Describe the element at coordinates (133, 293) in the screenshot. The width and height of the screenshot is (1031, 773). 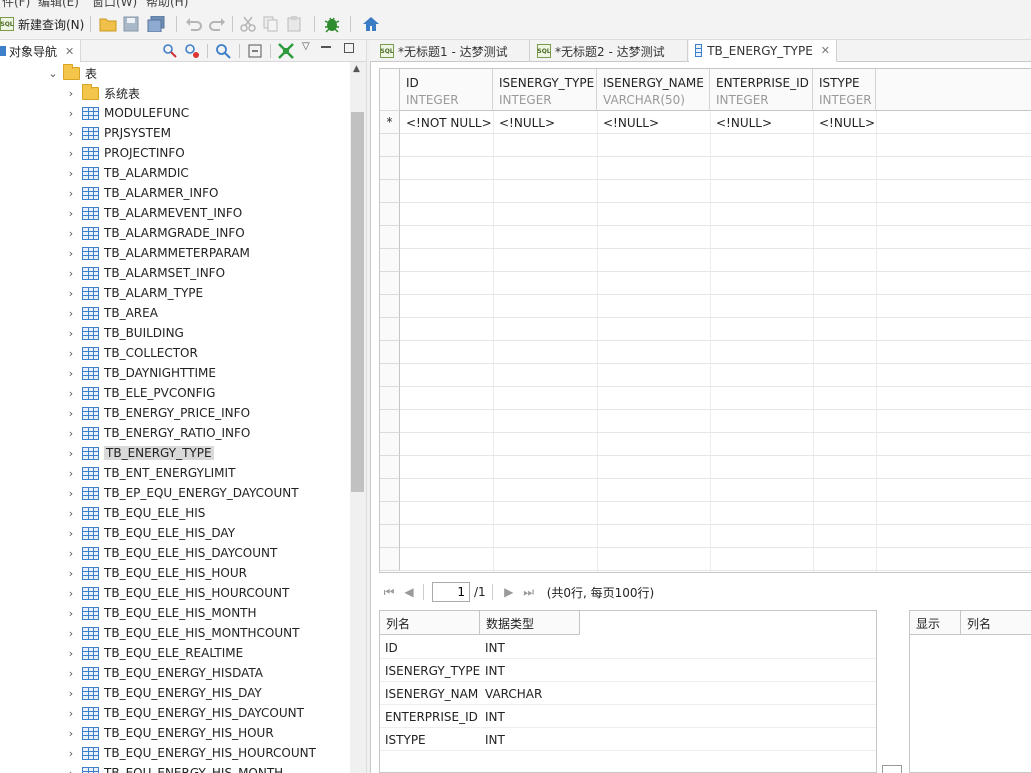
I see `tree-item: › TB_ALARM_TYPE` at that location.